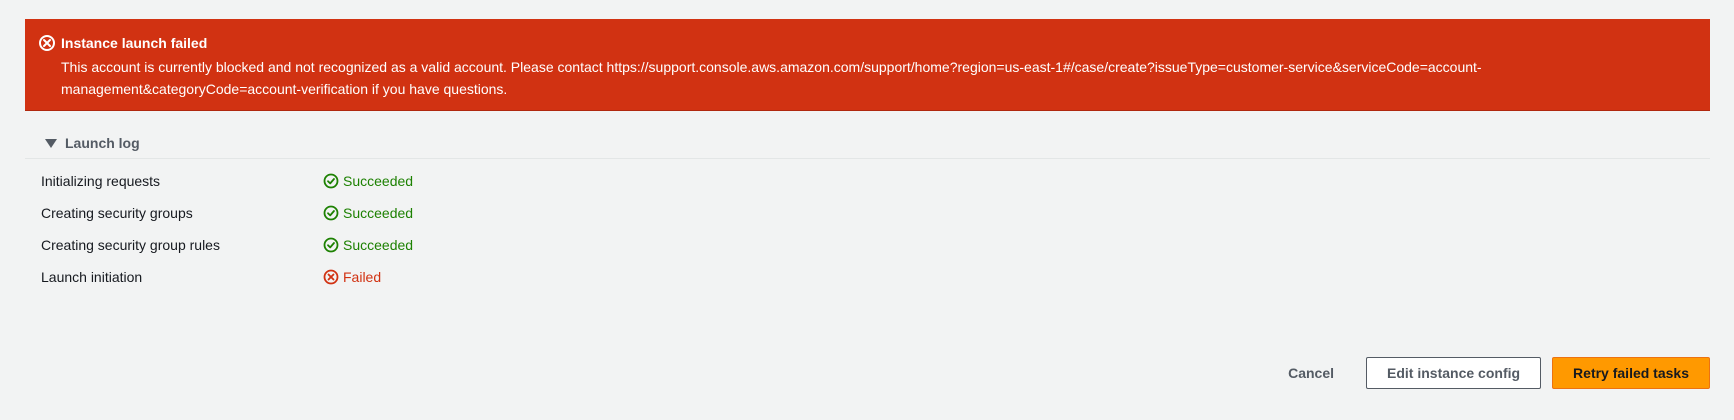  What do you see at coordinates (102, 143) in the screenshot?
I see `launch-log-title: Launch log` at bounding box center [102, 143].